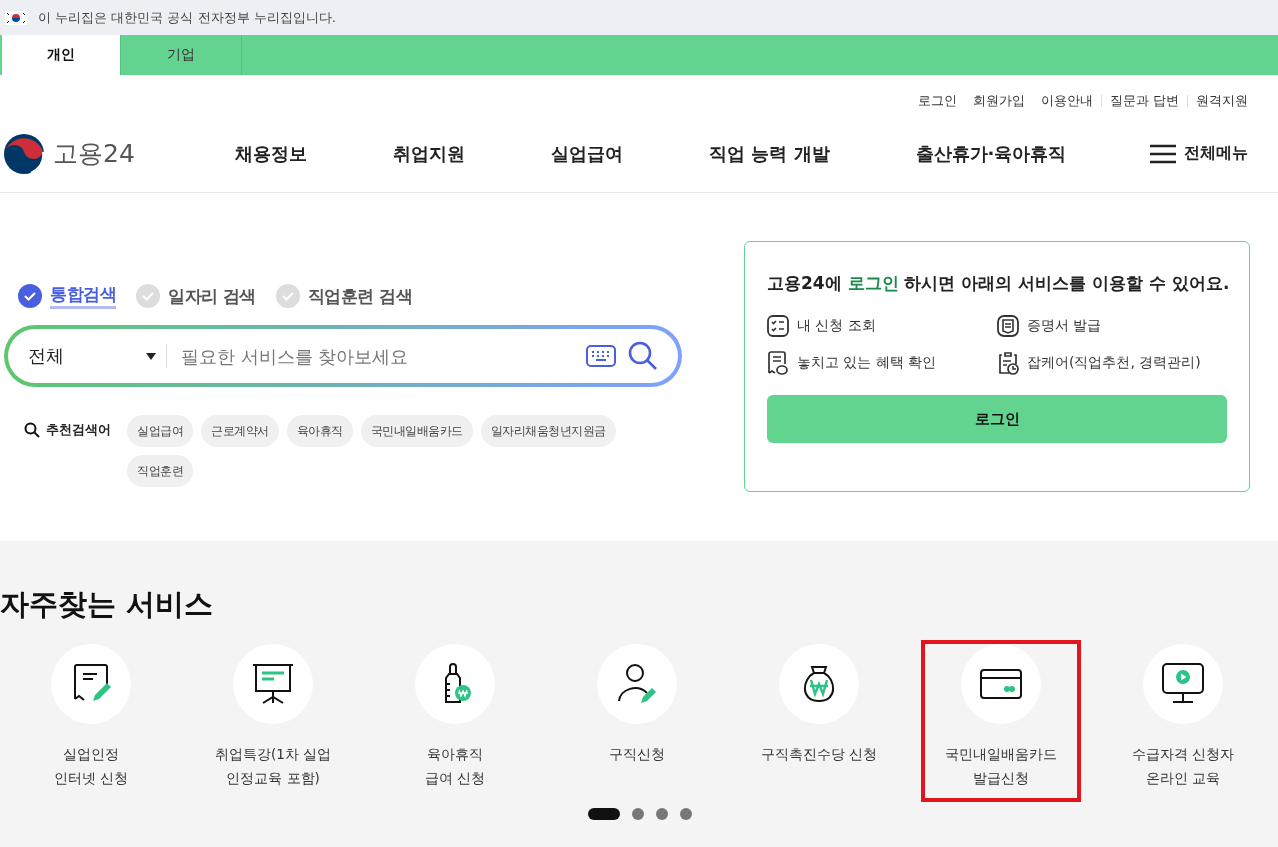 The height and width of the screenshot is (847, 1278). What do you see at coordinates (16, 17) in the screenshot?
I see `flag-icon` at bounding box center [16, 17].